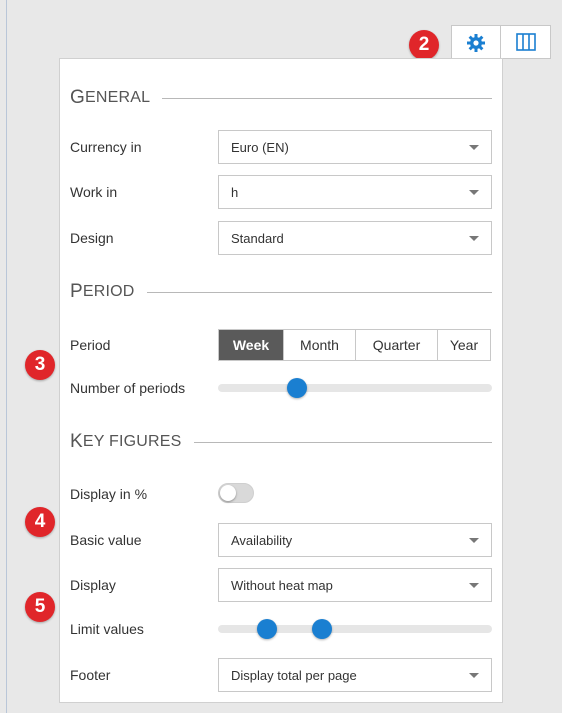 This screenshot has width=562, height=713. I want to click on footer-label: Footer, so click(90, 675).